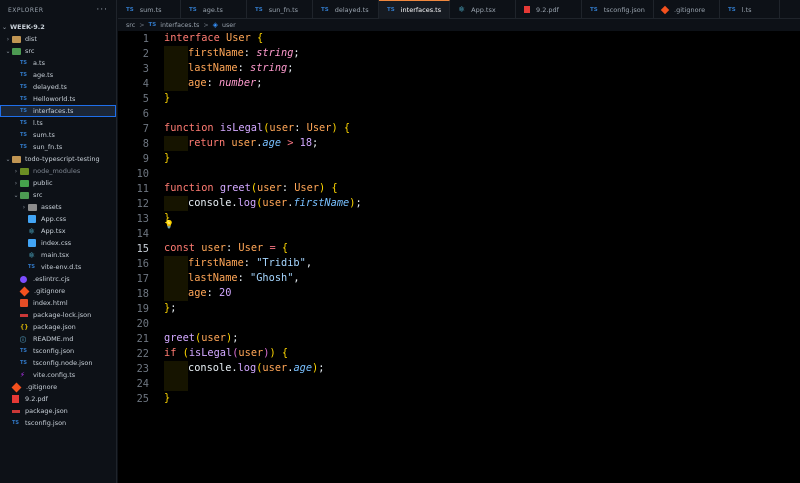 The height and width of the screenshot is (483, 800). I want to click on code-line: 25}, so click(459, 398).